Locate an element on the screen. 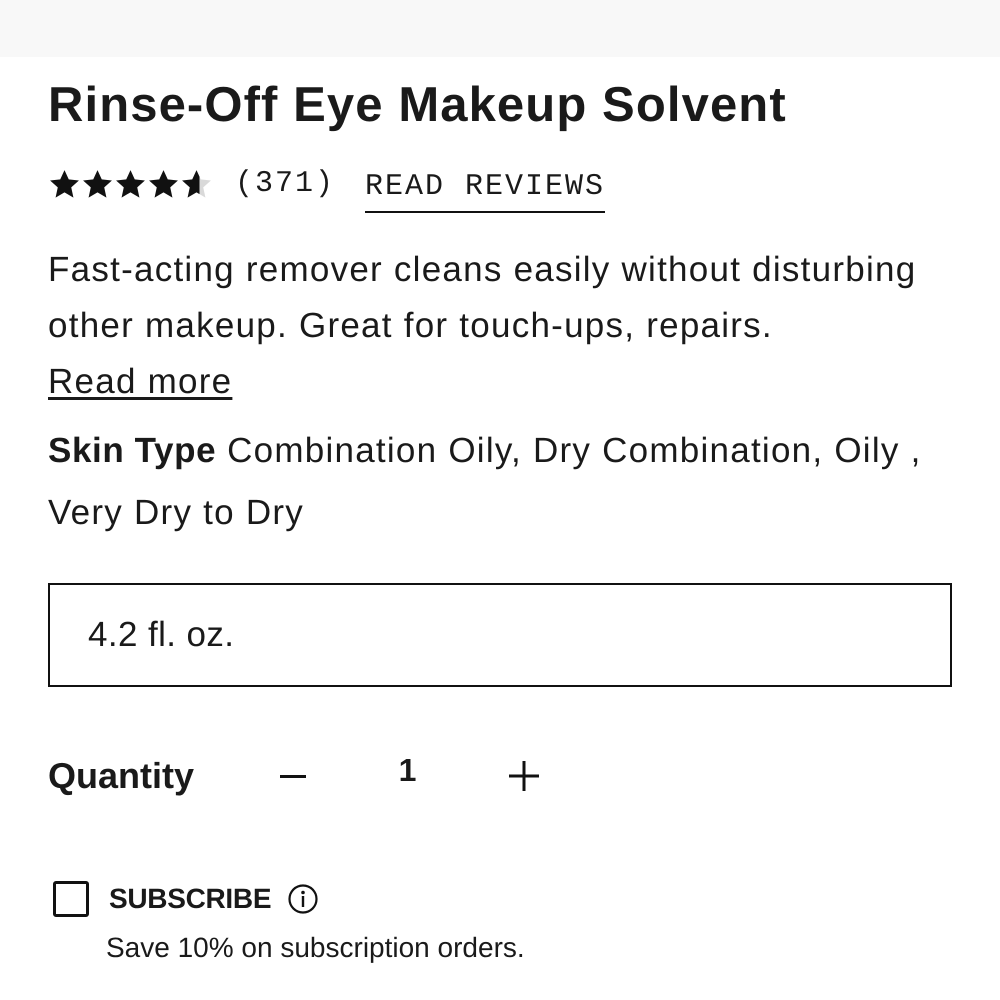 The height and width of the screenshot is (1000, 1000). read-reviews-link: READ REVIEWS is located at coordinates (485, 191).